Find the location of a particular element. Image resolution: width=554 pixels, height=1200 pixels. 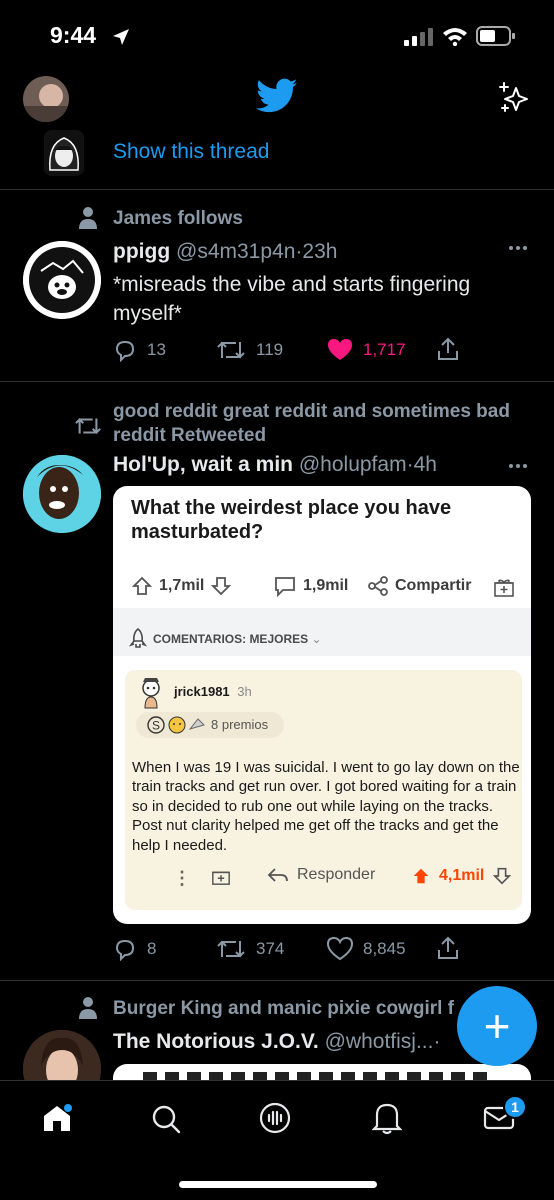

search-icon is located at coordinates (166, 1119).